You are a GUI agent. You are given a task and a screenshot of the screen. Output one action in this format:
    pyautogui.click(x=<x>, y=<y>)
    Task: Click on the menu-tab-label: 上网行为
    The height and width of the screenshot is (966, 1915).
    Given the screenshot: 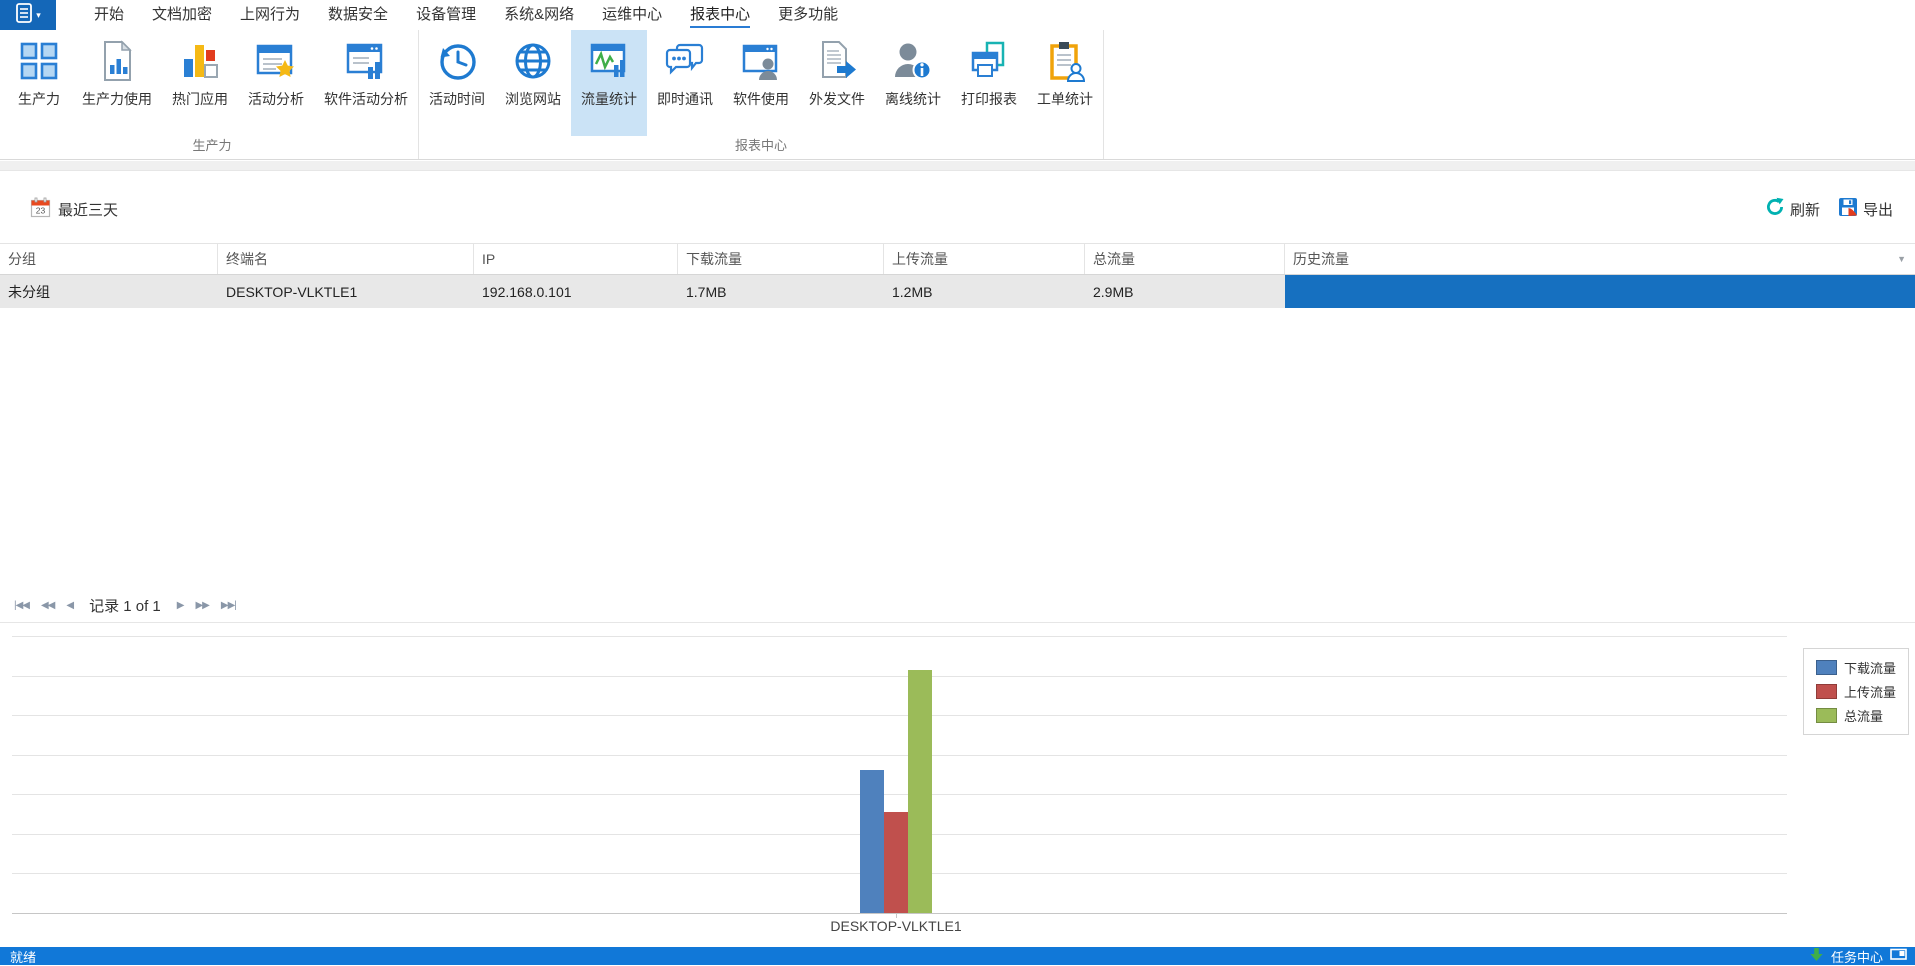 What is the action you would take?
    pyautogui.click(x=270, y=14)
    